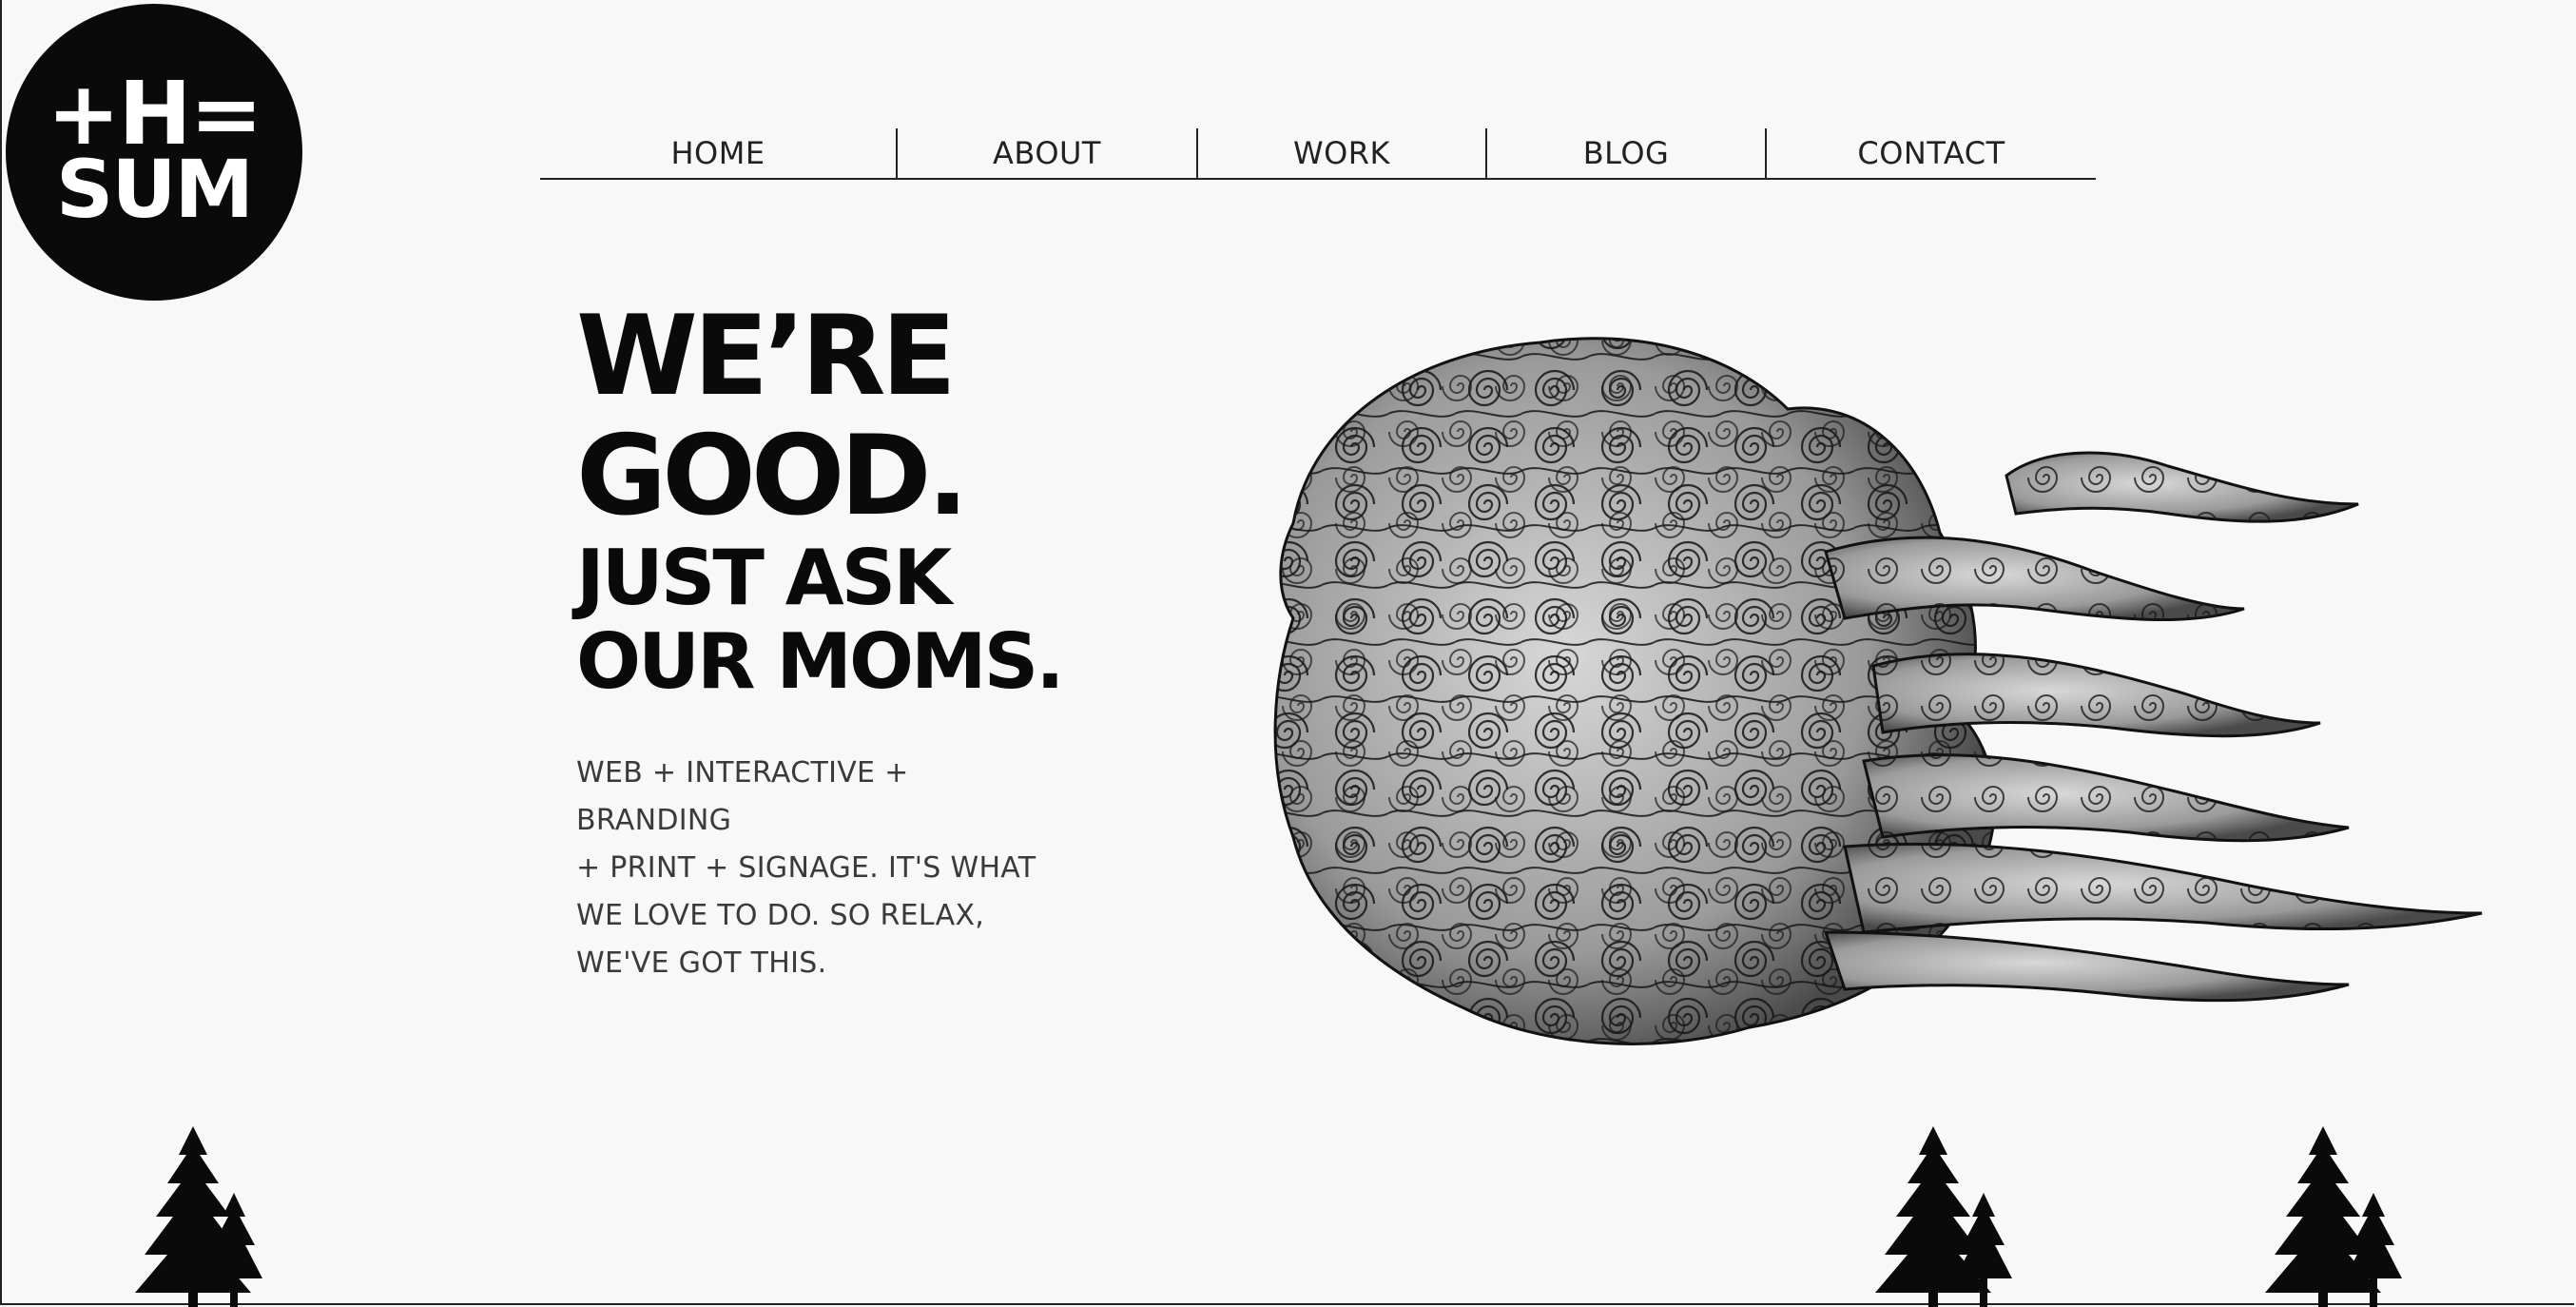 The height and width of the screenshot is (1307, 2576). I want to click on tagline-line: WE'VE GOT THIS., so click(701, 963).